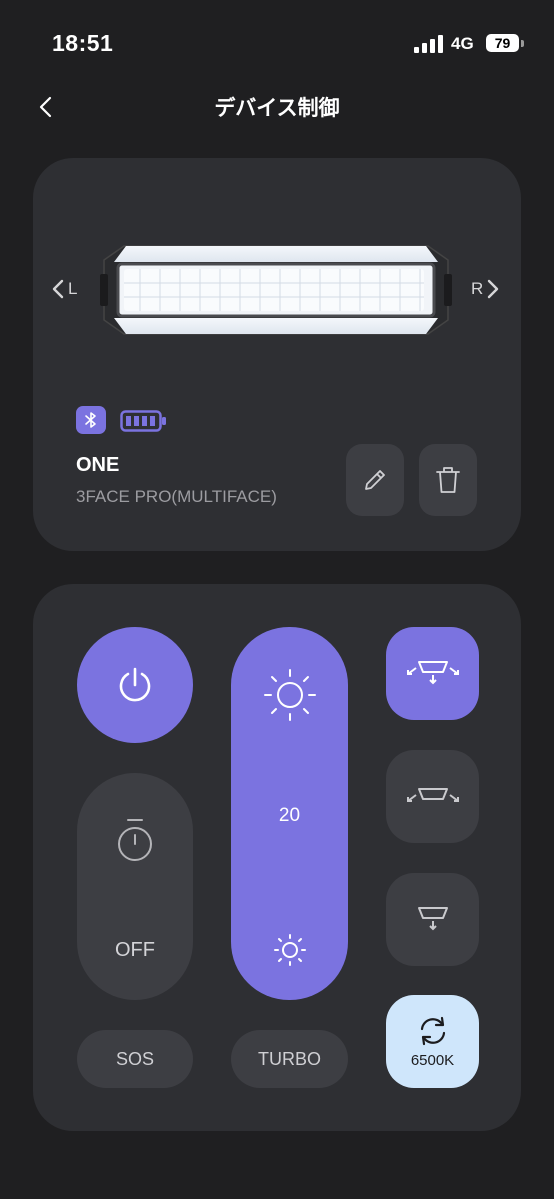 Image resolution: width=554 pixels, height=1199 pixels. What do you see at coordinates (290, 952) in the screenshot?
I see `sun-small-icon` at bounding box center [290, 952].